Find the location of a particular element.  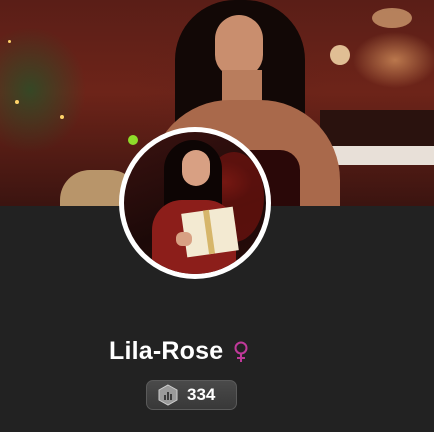

badge-count: 334 is located at coordinates (201, 394).